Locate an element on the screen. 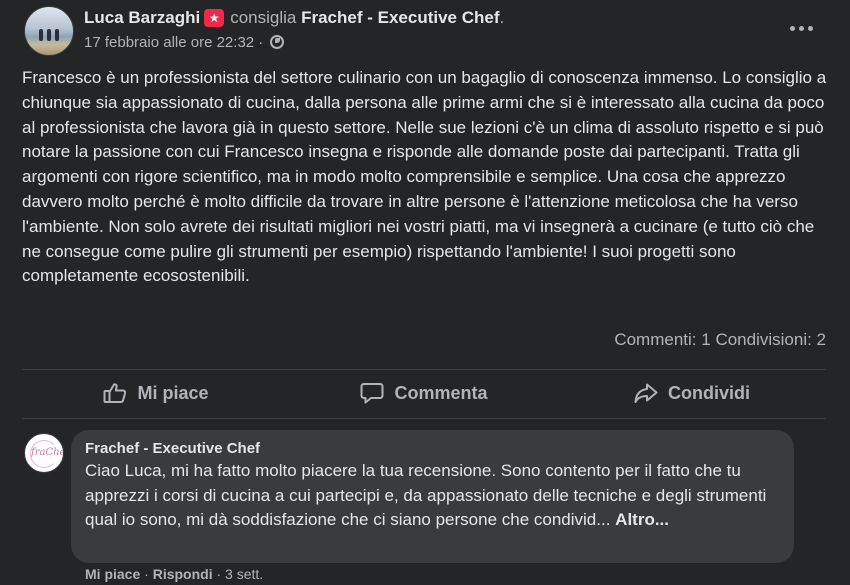 The height and width of the screenshot is (585, 850). shares-count: Condivisioni: 2 is located at coordinates (770, 339).